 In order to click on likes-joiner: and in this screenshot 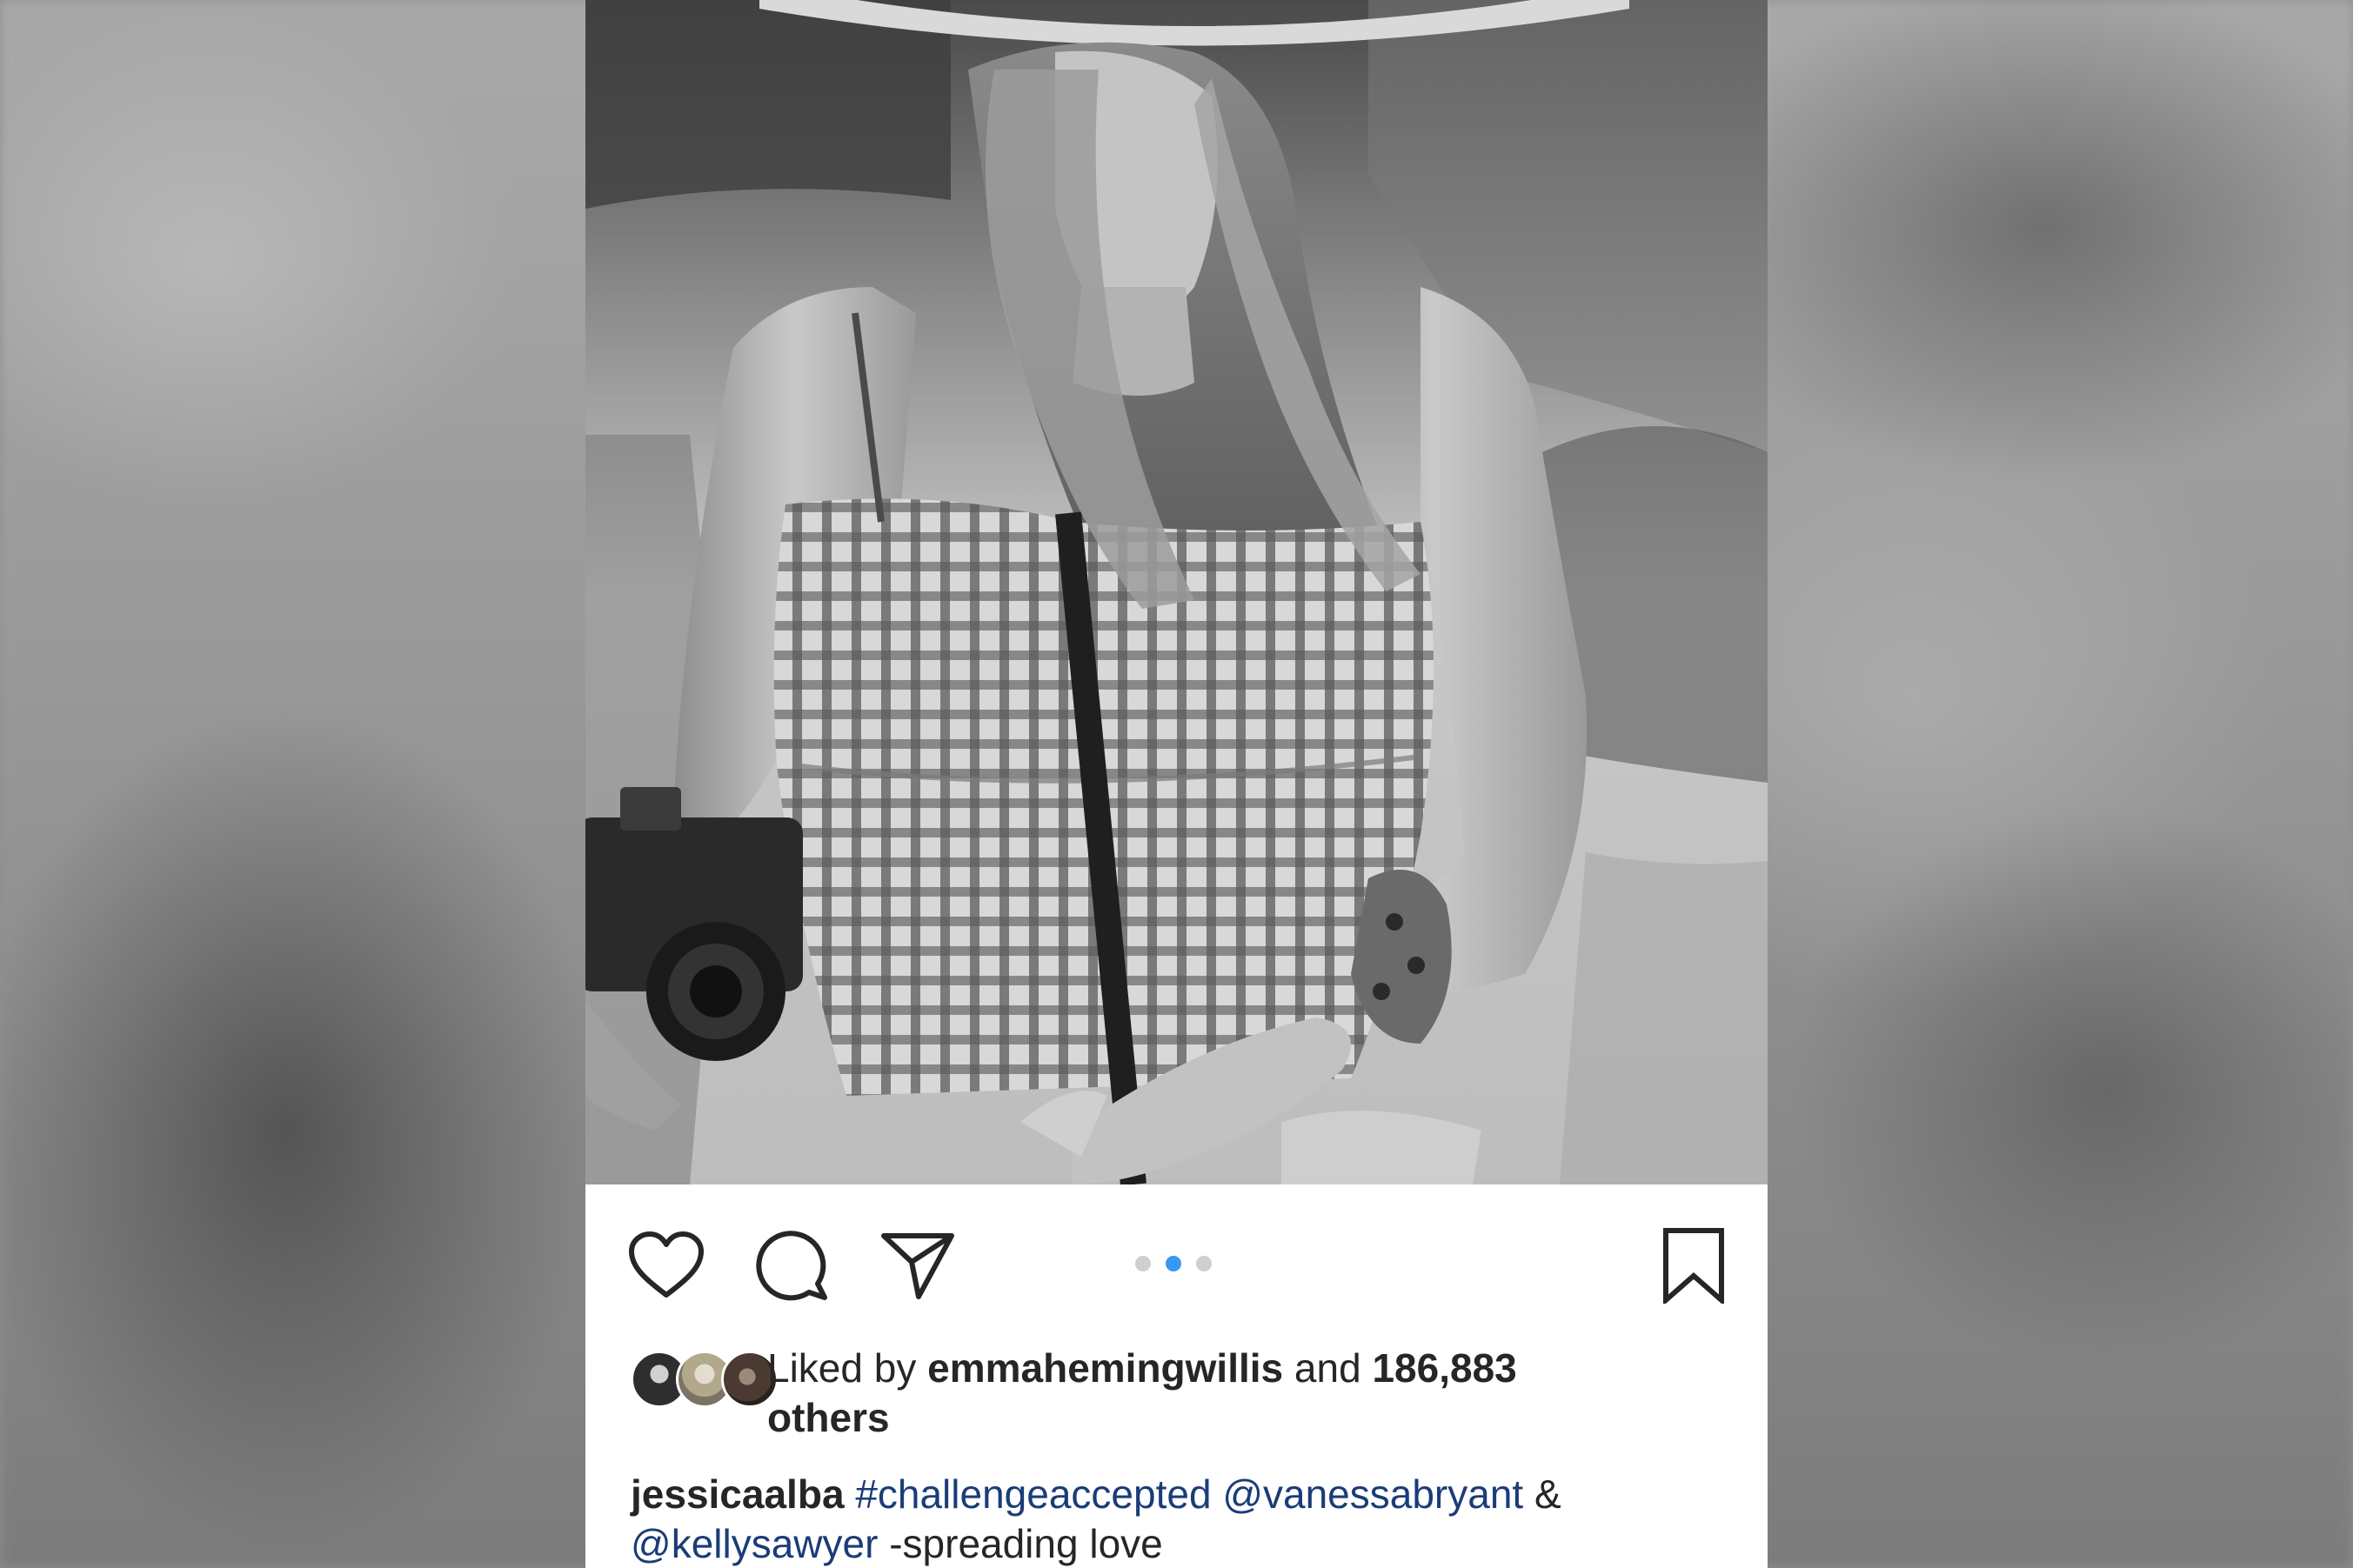, I will do `click(1328, 1368)`.